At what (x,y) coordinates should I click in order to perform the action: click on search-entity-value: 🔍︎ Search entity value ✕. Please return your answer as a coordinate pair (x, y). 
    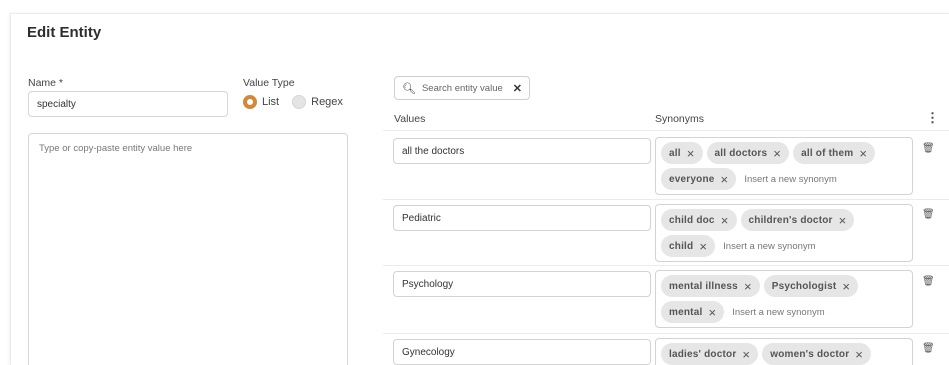
    Looking at the image, I should click on (462, 88).